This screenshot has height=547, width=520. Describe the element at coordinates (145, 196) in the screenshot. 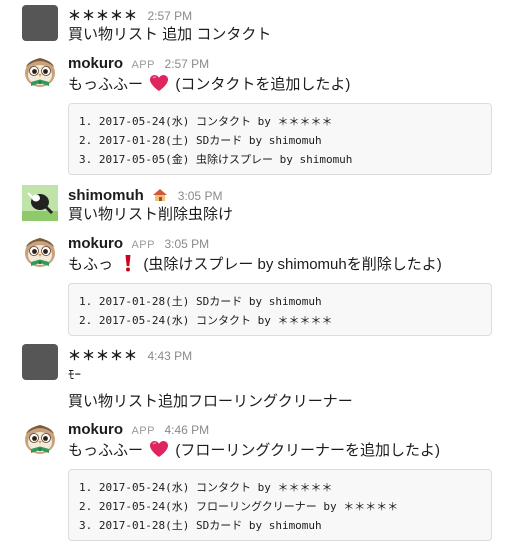

I see `message-header: shimomuh 3:05 PM` at that location.